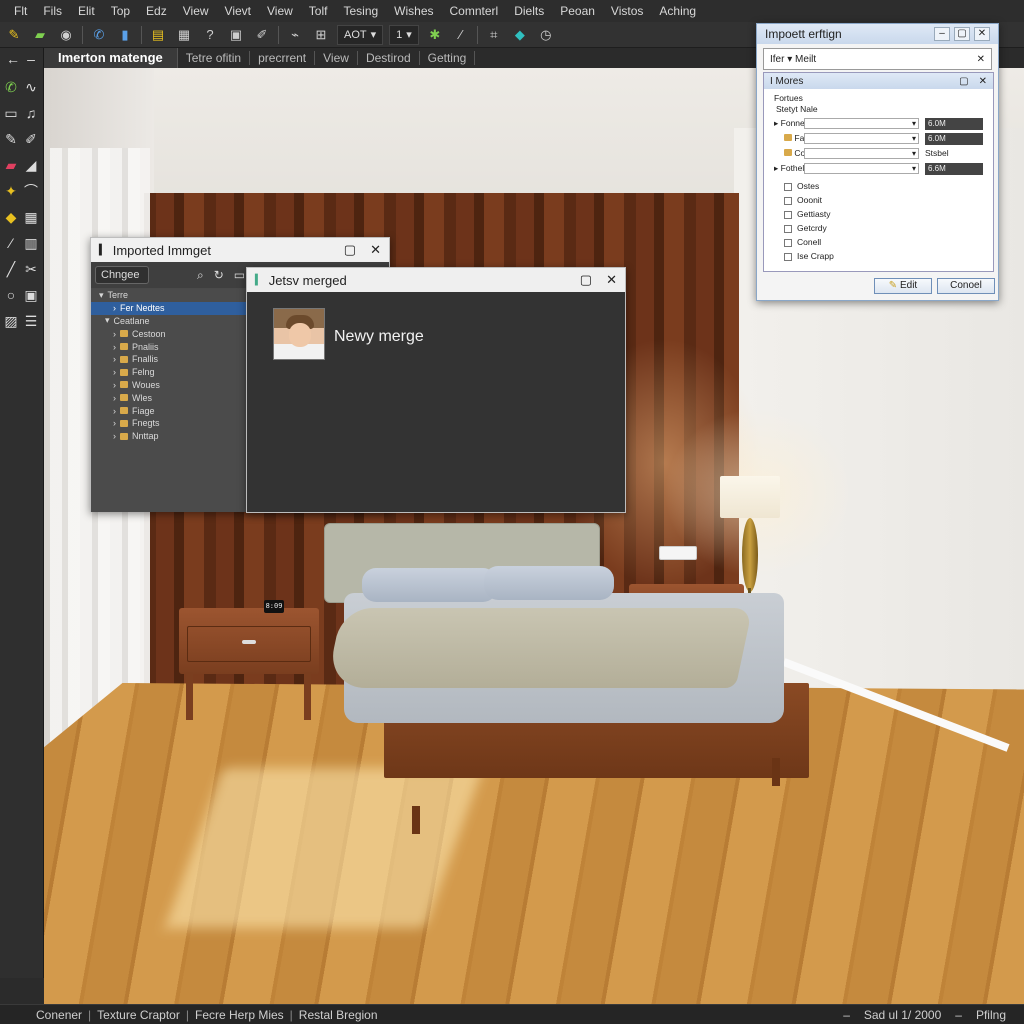  Describe the element at coordinates (238, 11) in the screenshot. I see `menu-item: Vievt` at that location.